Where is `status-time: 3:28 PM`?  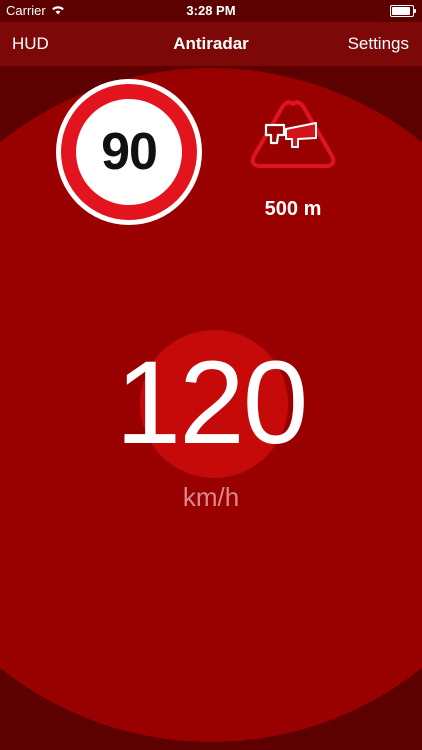 status-time: 3:28 PM is located at coordinates (211, 10).